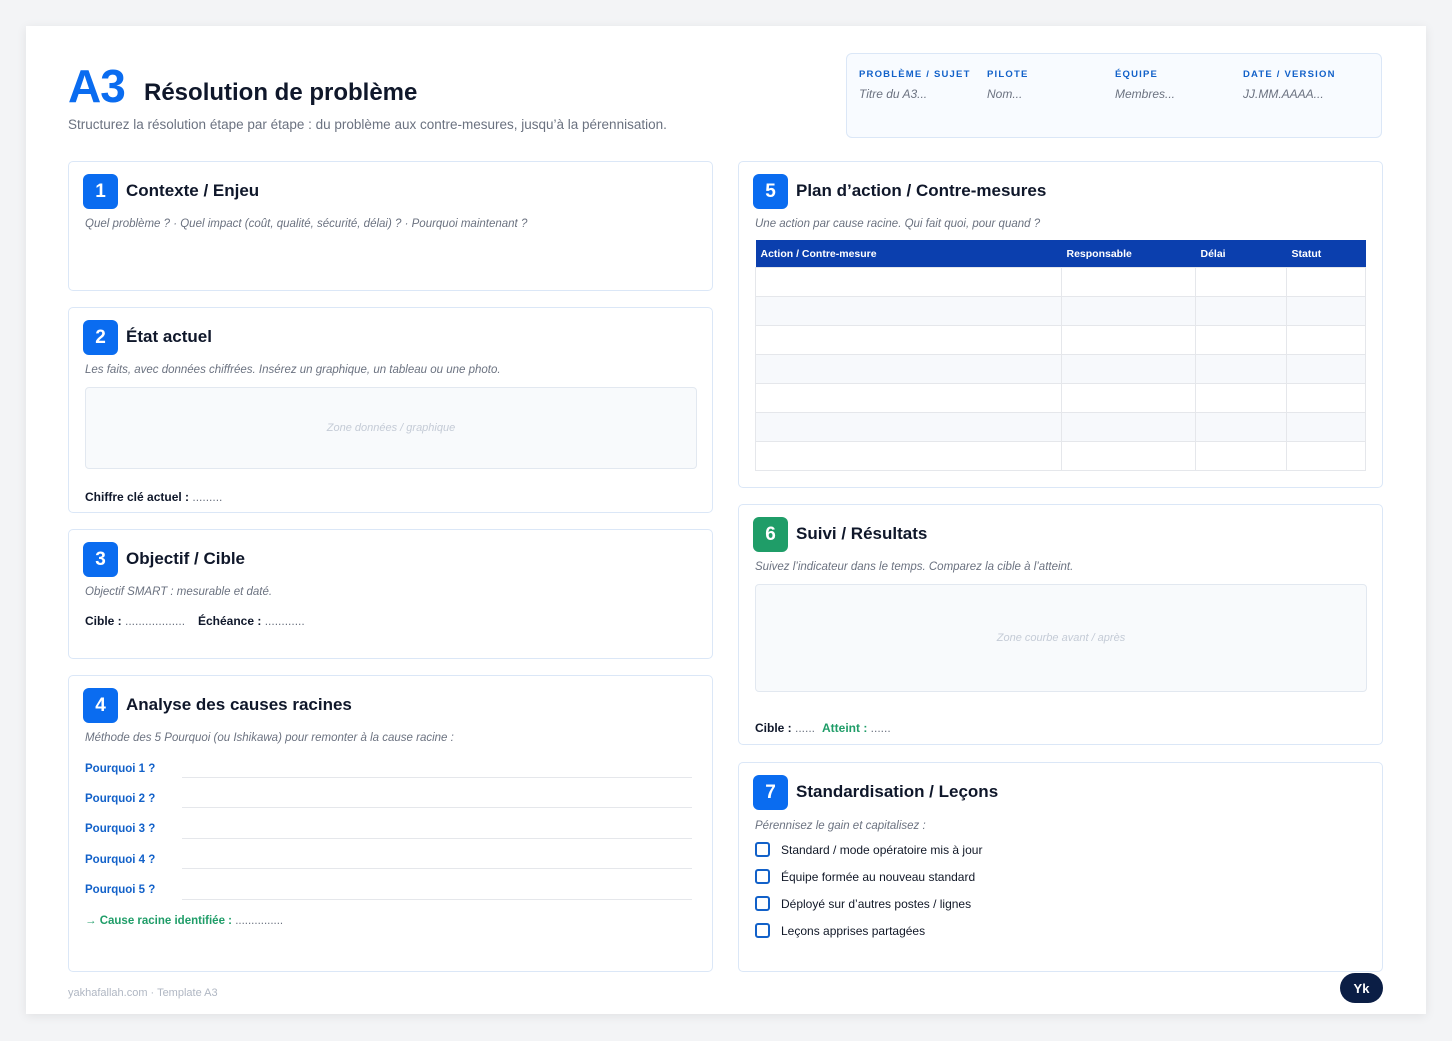 This screenshot has width=1452, height=1041. What do you see at coordinates (100, 559) in the screenshot?
I see `section-number-badge: 3` at bounding box center [100, 559].